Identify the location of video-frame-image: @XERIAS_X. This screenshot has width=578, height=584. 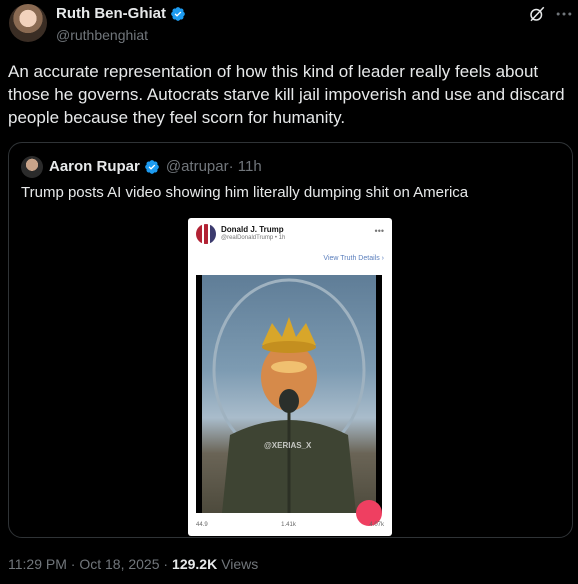
(289, 394).